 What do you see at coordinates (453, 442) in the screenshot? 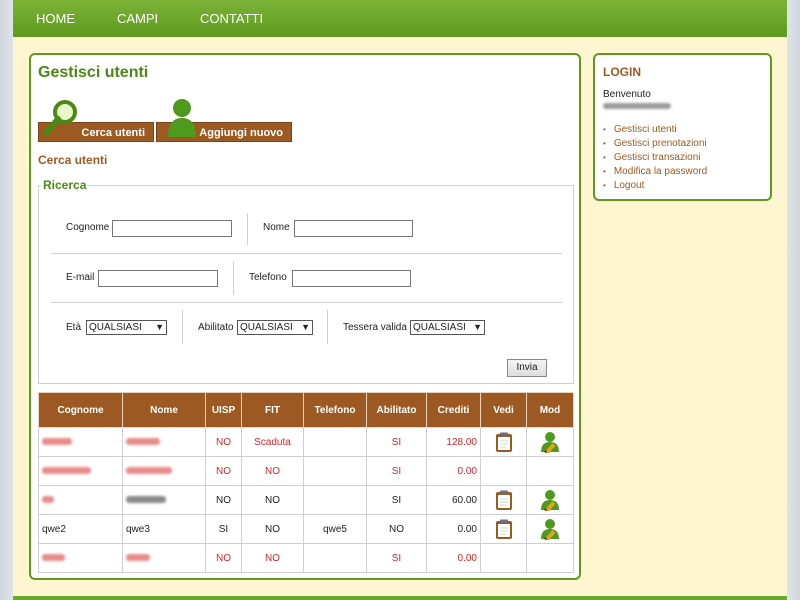
I see `cell-crediti: 128.00` at bounding box center [453, 442].